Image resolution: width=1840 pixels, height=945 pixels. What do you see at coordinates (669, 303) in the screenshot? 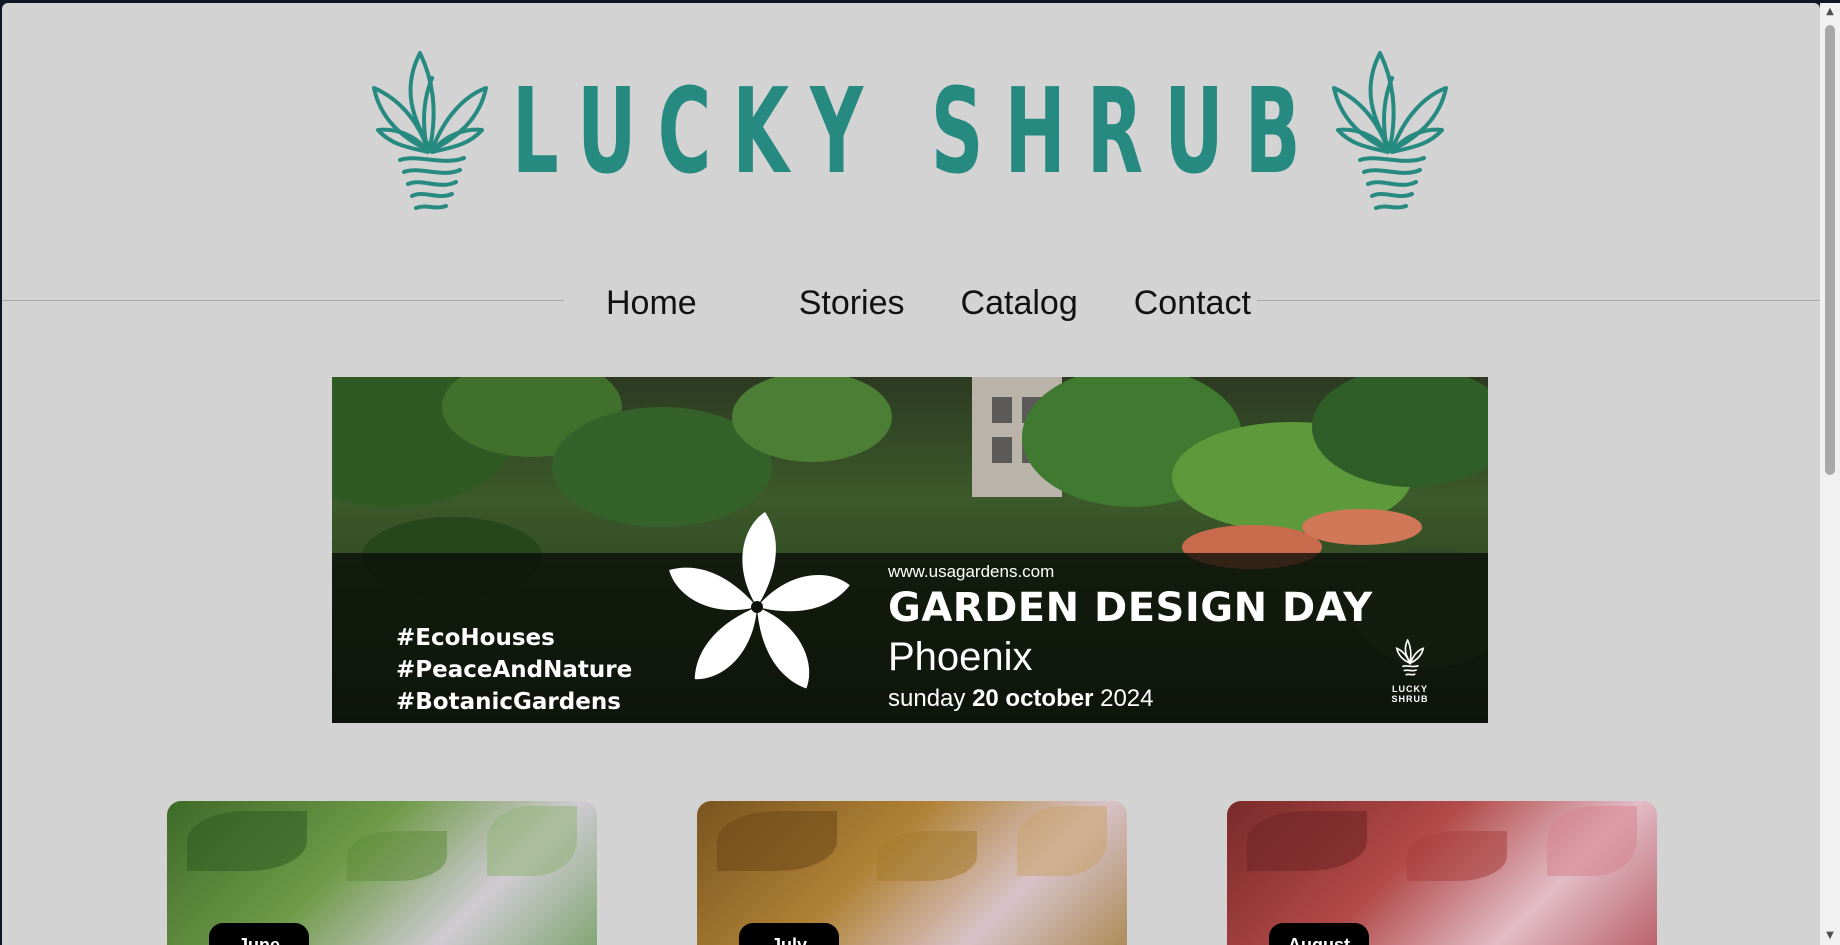
I see `nav-home-link: Home` at bounding box center [669, 303].